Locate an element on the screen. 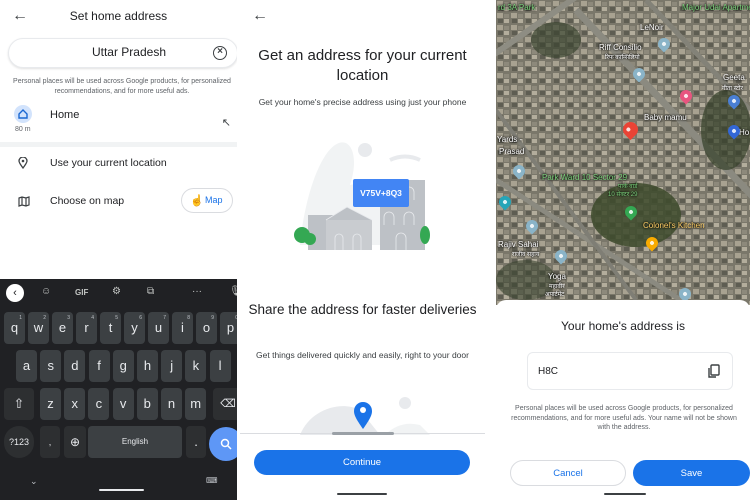 Image resolution: width=750 pixels, height=500 pixels. use-current-location-option: Use your current location is located at coordinates (118, 163).